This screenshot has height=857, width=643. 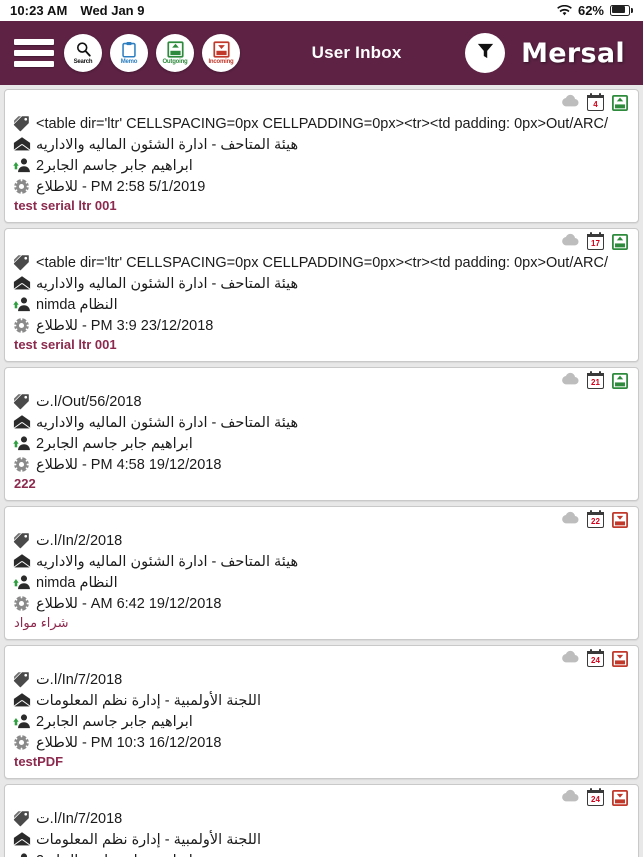 I want to click on calendar-icon: 4, so click(x=595, y=102).